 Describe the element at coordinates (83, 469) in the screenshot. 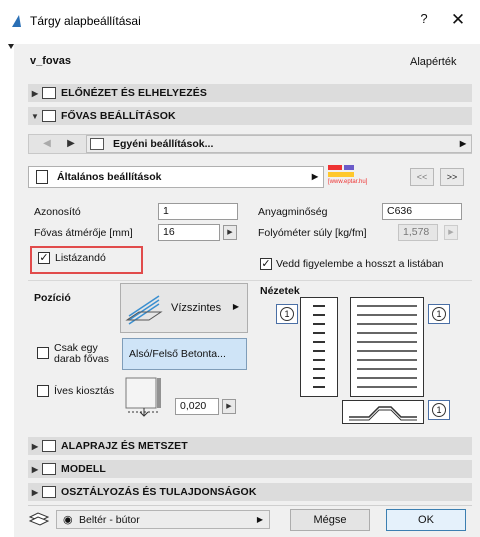

I see `section-model-label: MODELL` at that location.